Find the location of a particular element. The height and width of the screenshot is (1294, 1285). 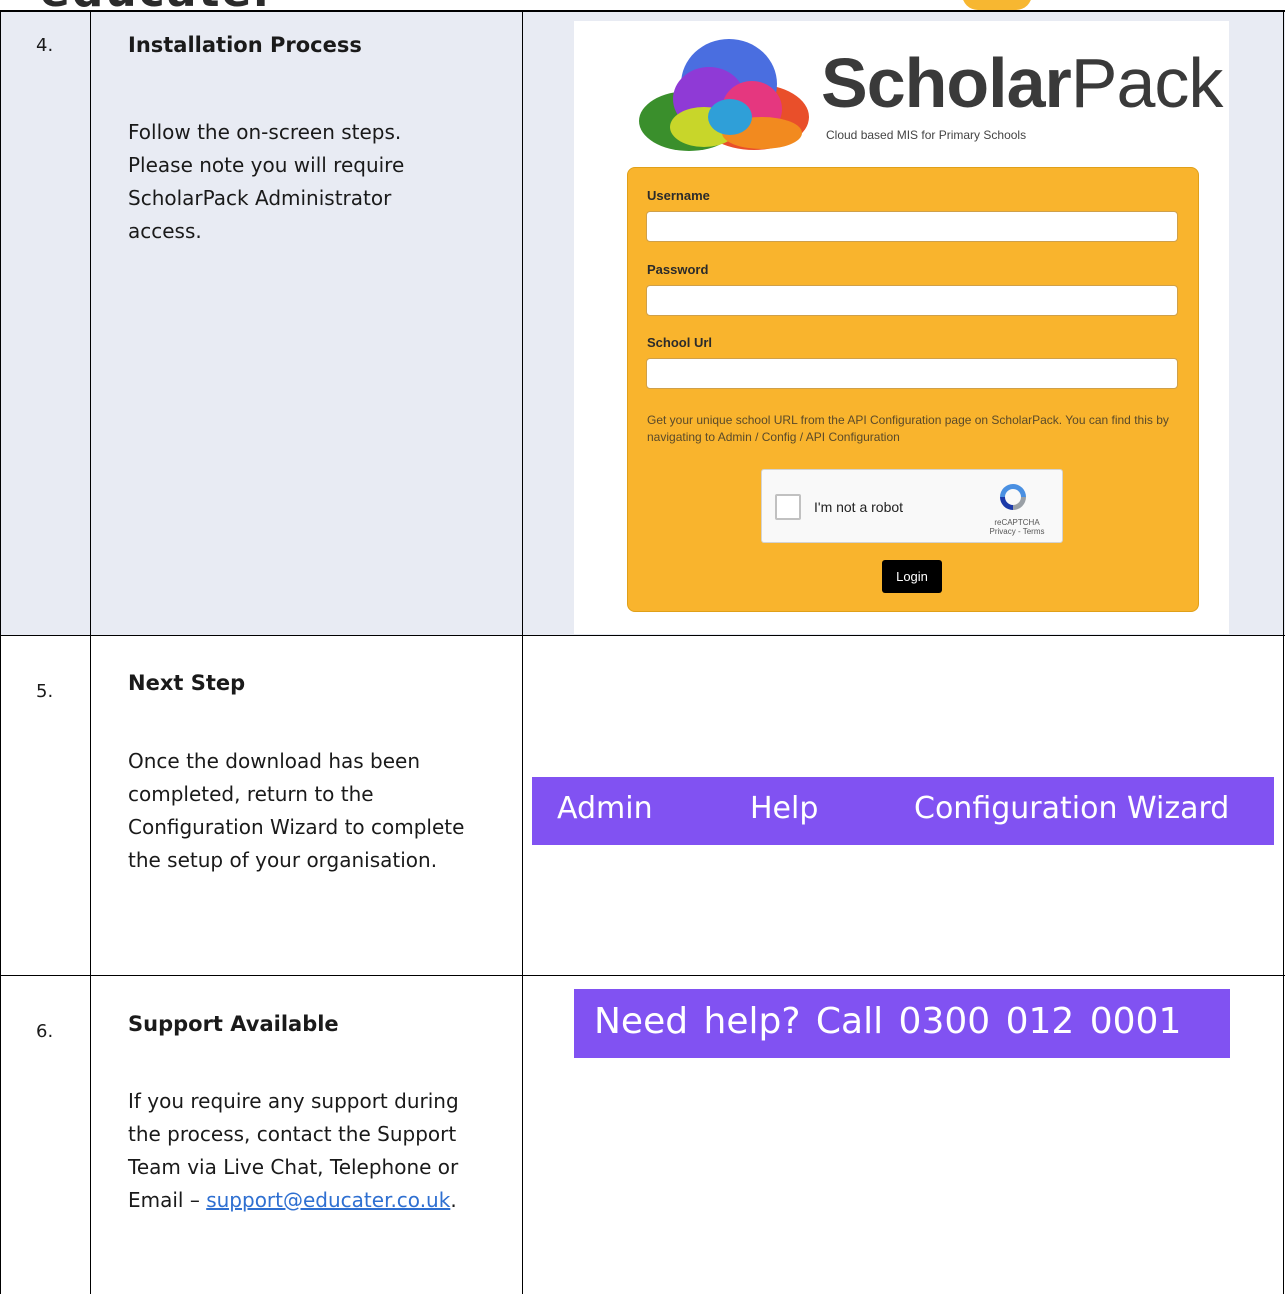

recaptcha-checkbox is located at coordinates (788, 507).